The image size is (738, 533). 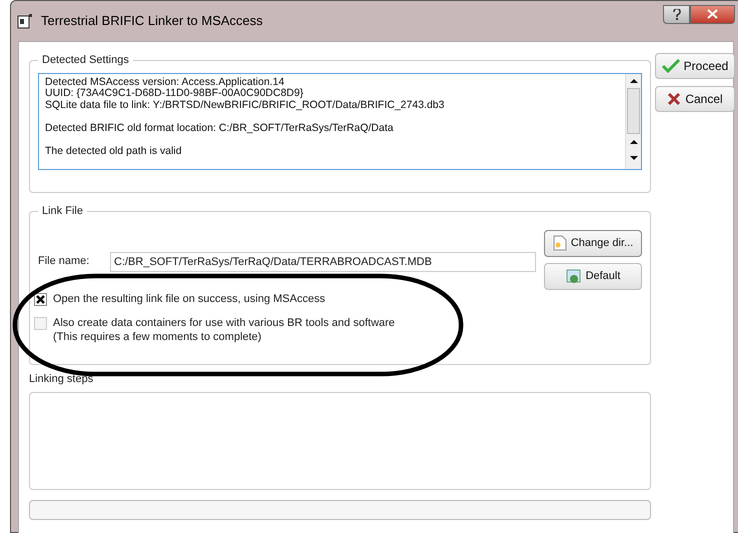 I want to click on scroll-thumb, so click(x=633, y=111).